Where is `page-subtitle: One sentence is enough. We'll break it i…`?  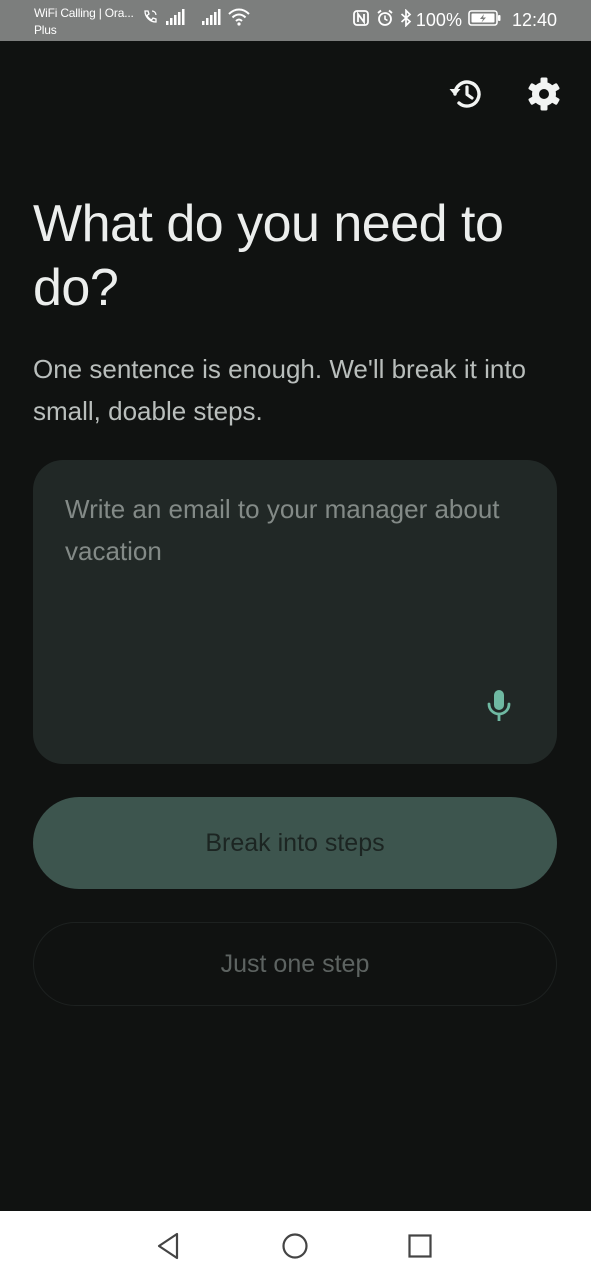
page-subtitle: One sentence is enough. We'll break it i… is located at coordinates (279, 390).